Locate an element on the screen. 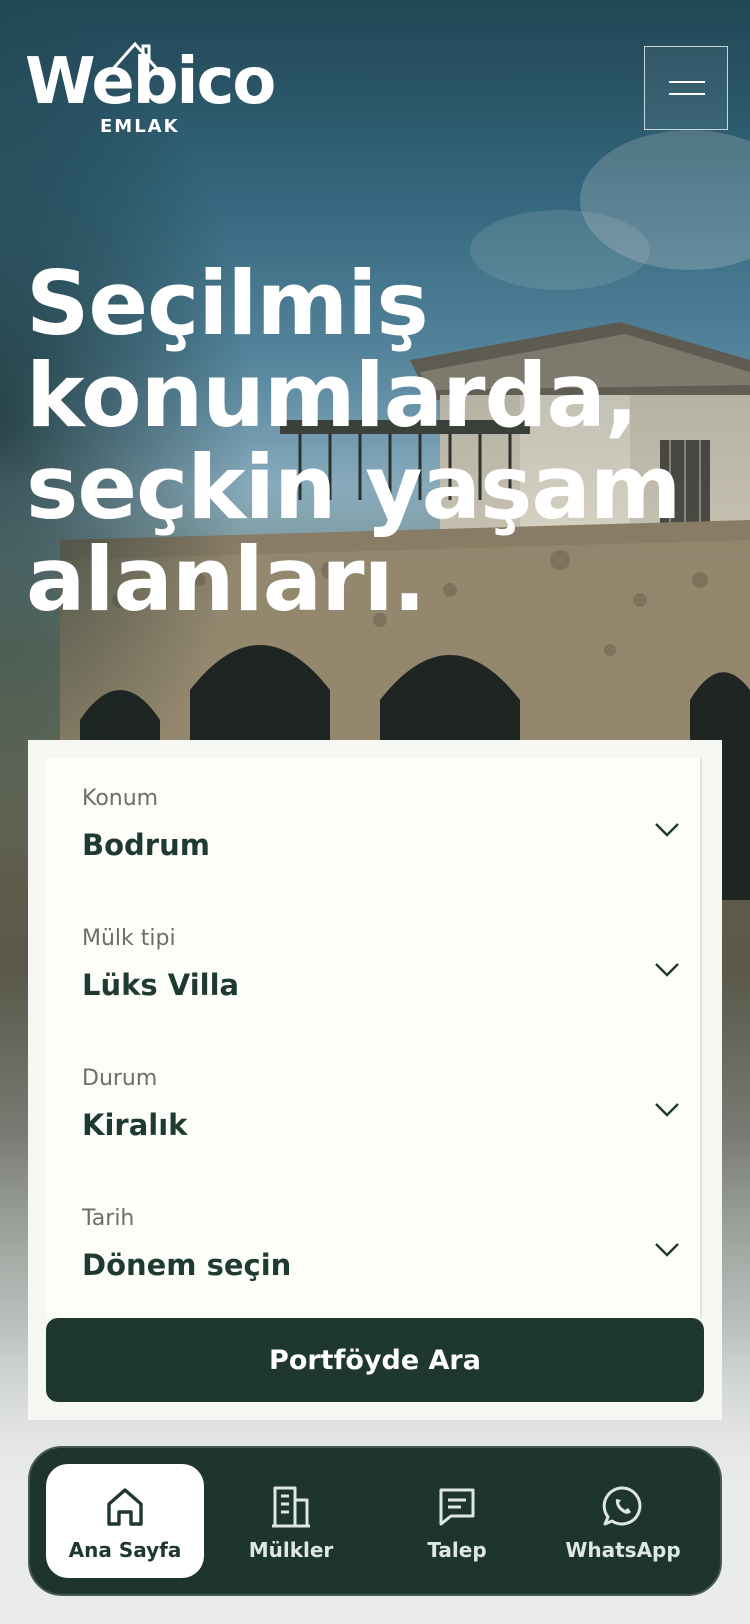  headline-line: konumlarda, is located at coordinates (332, 395).